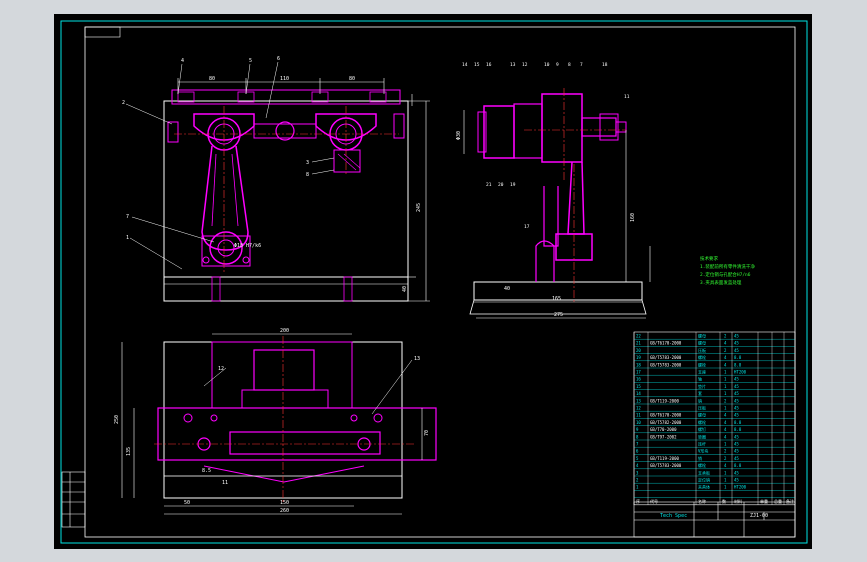  I want to click on parts-cell: 压板, so click(702, 350).